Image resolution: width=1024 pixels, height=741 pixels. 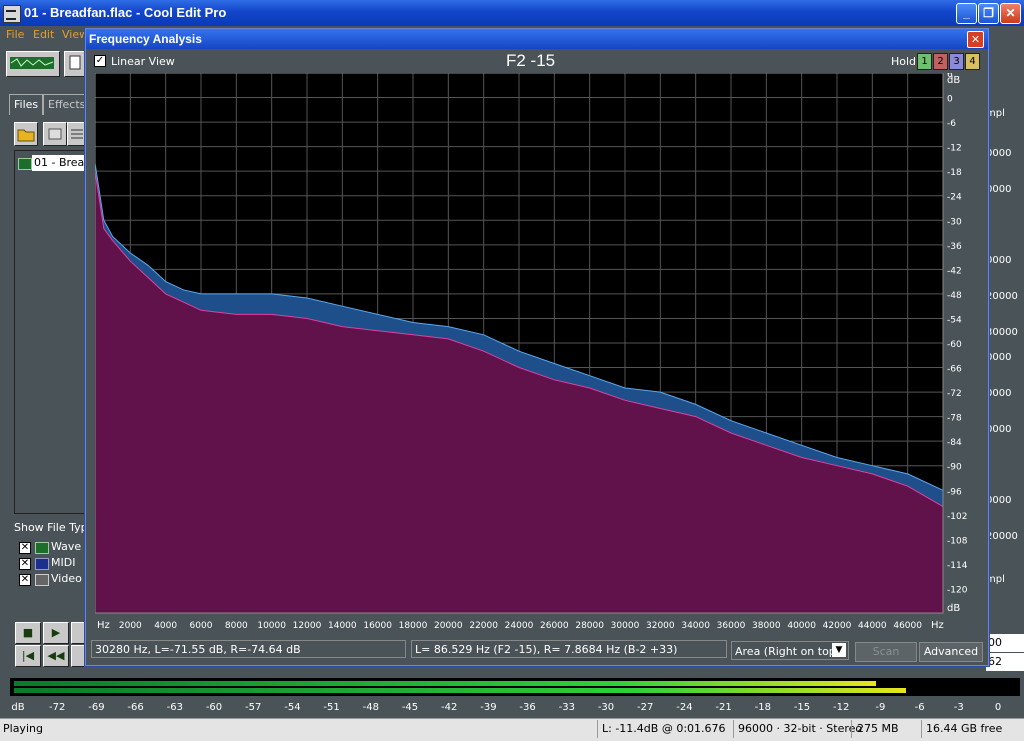 I want to click on x-tick-label: 28000, so click(x=589, y=626).